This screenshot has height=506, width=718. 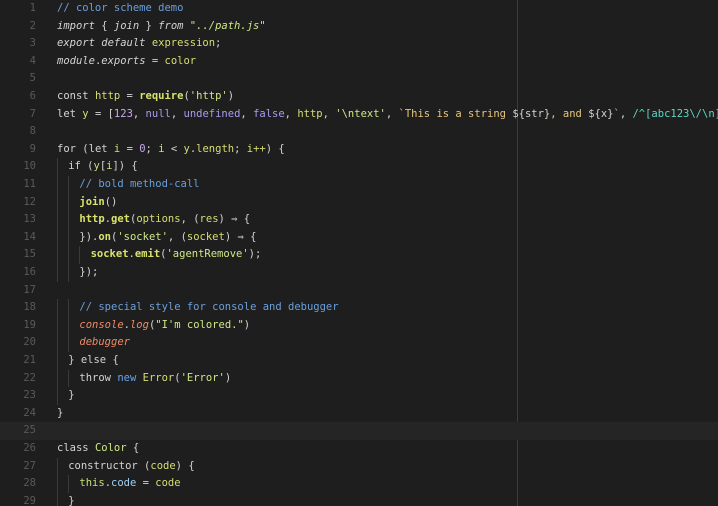 What do you see at coordinates (111, 201) in the screenshot?
I see `code-token: ()` at bounding box center [111, 201].